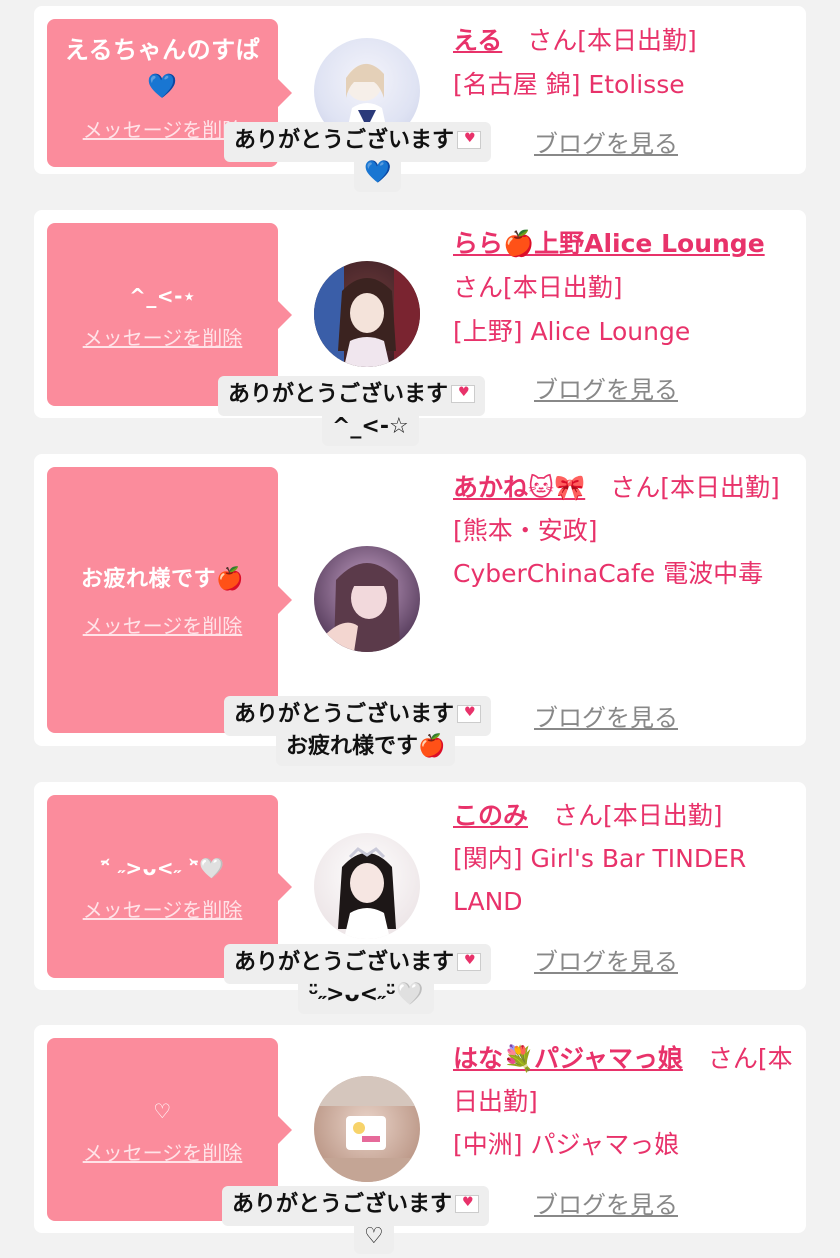  What do you see at coordinates (366, 996) in the screenshot?
I see `reply-bubble-line2: ᵕ̈˶>ᴗ<˶ᵕ̈🤍` at bounding box center [366, 996].